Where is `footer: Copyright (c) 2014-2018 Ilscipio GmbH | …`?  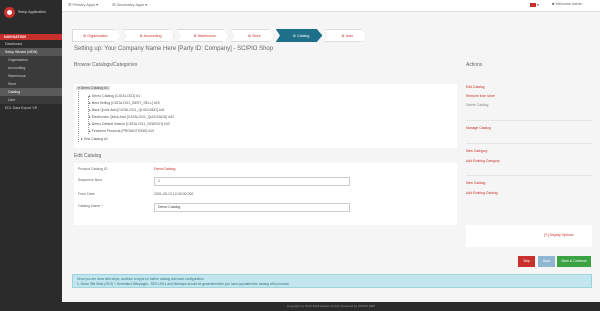
footer: Copyright (c) 2014-2018 Ilscipio GmbH | … is located at coordinates (331, 306).